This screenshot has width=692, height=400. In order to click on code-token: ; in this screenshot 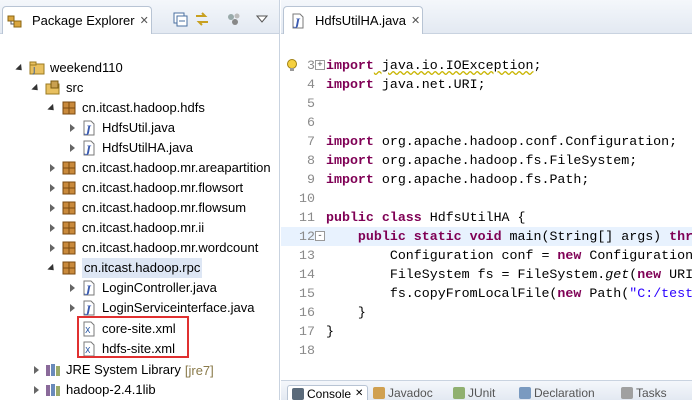, I will do `click(541, 65)`.